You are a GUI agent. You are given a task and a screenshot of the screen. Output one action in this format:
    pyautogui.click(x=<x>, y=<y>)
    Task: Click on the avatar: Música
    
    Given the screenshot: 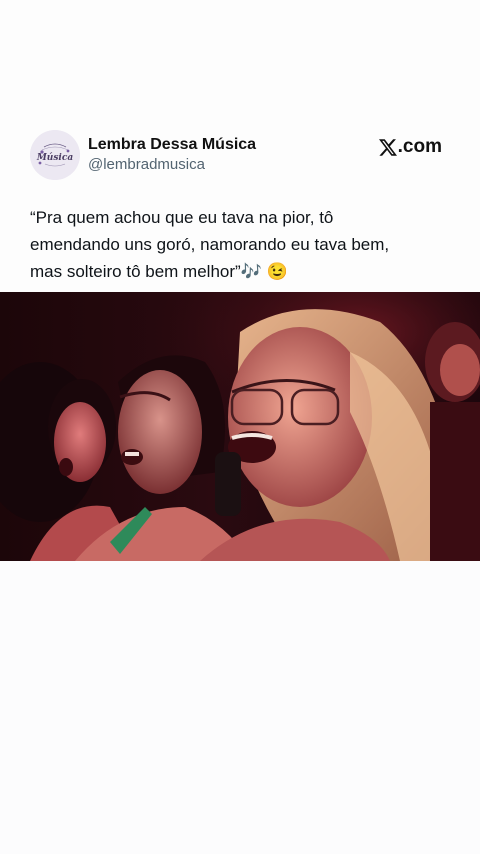 What is the action you would take?
    pyautogui.click(x=55, y=155)
    